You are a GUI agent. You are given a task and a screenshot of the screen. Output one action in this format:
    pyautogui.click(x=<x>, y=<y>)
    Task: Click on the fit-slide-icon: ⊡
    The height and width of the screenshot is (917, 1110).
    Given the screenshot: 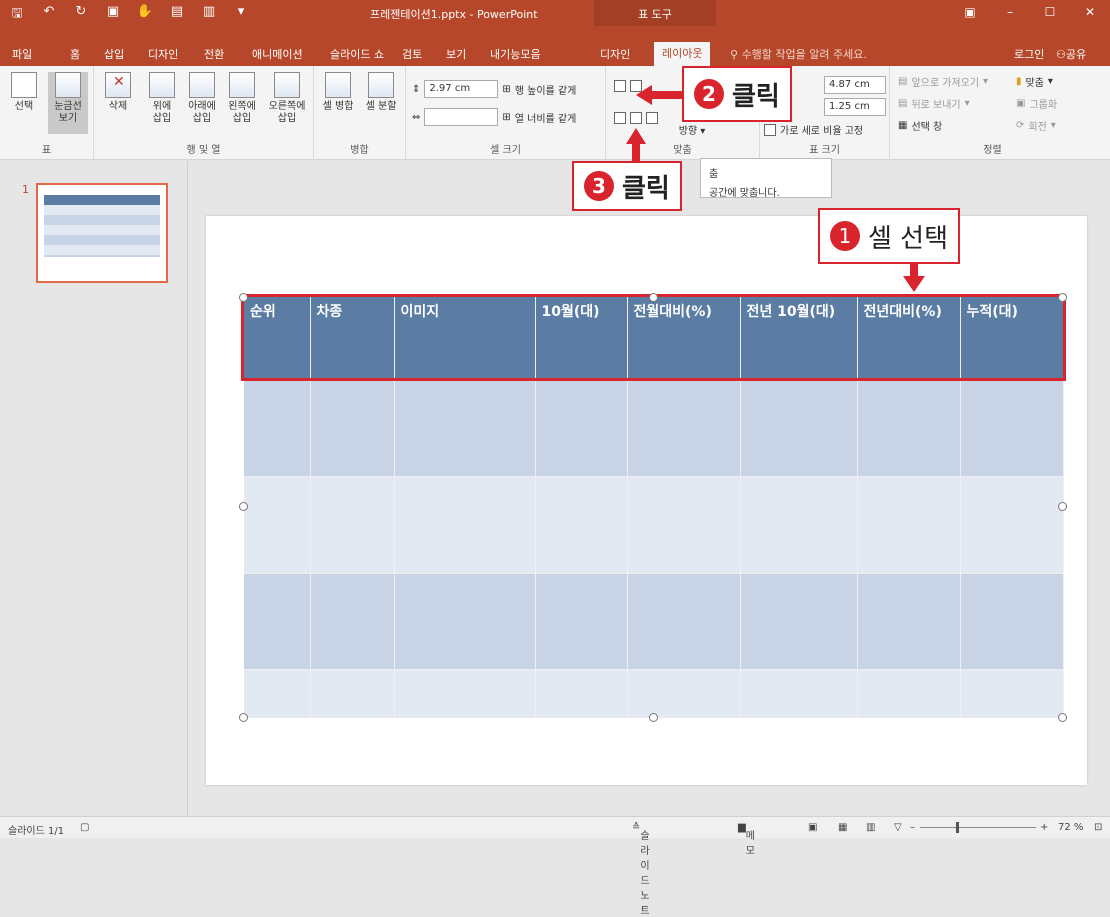 What is the action you would take?
    pyautogui.click(x=1098, y=827)
    